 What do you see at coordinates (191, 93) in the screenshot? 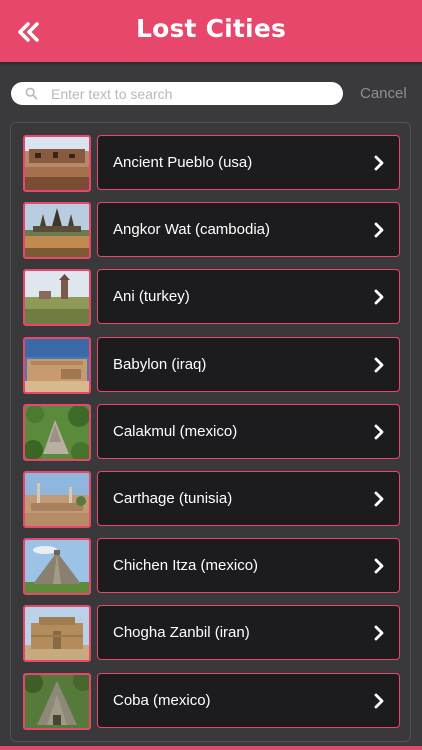
I see `search-input` at bounding box center [191, 93].